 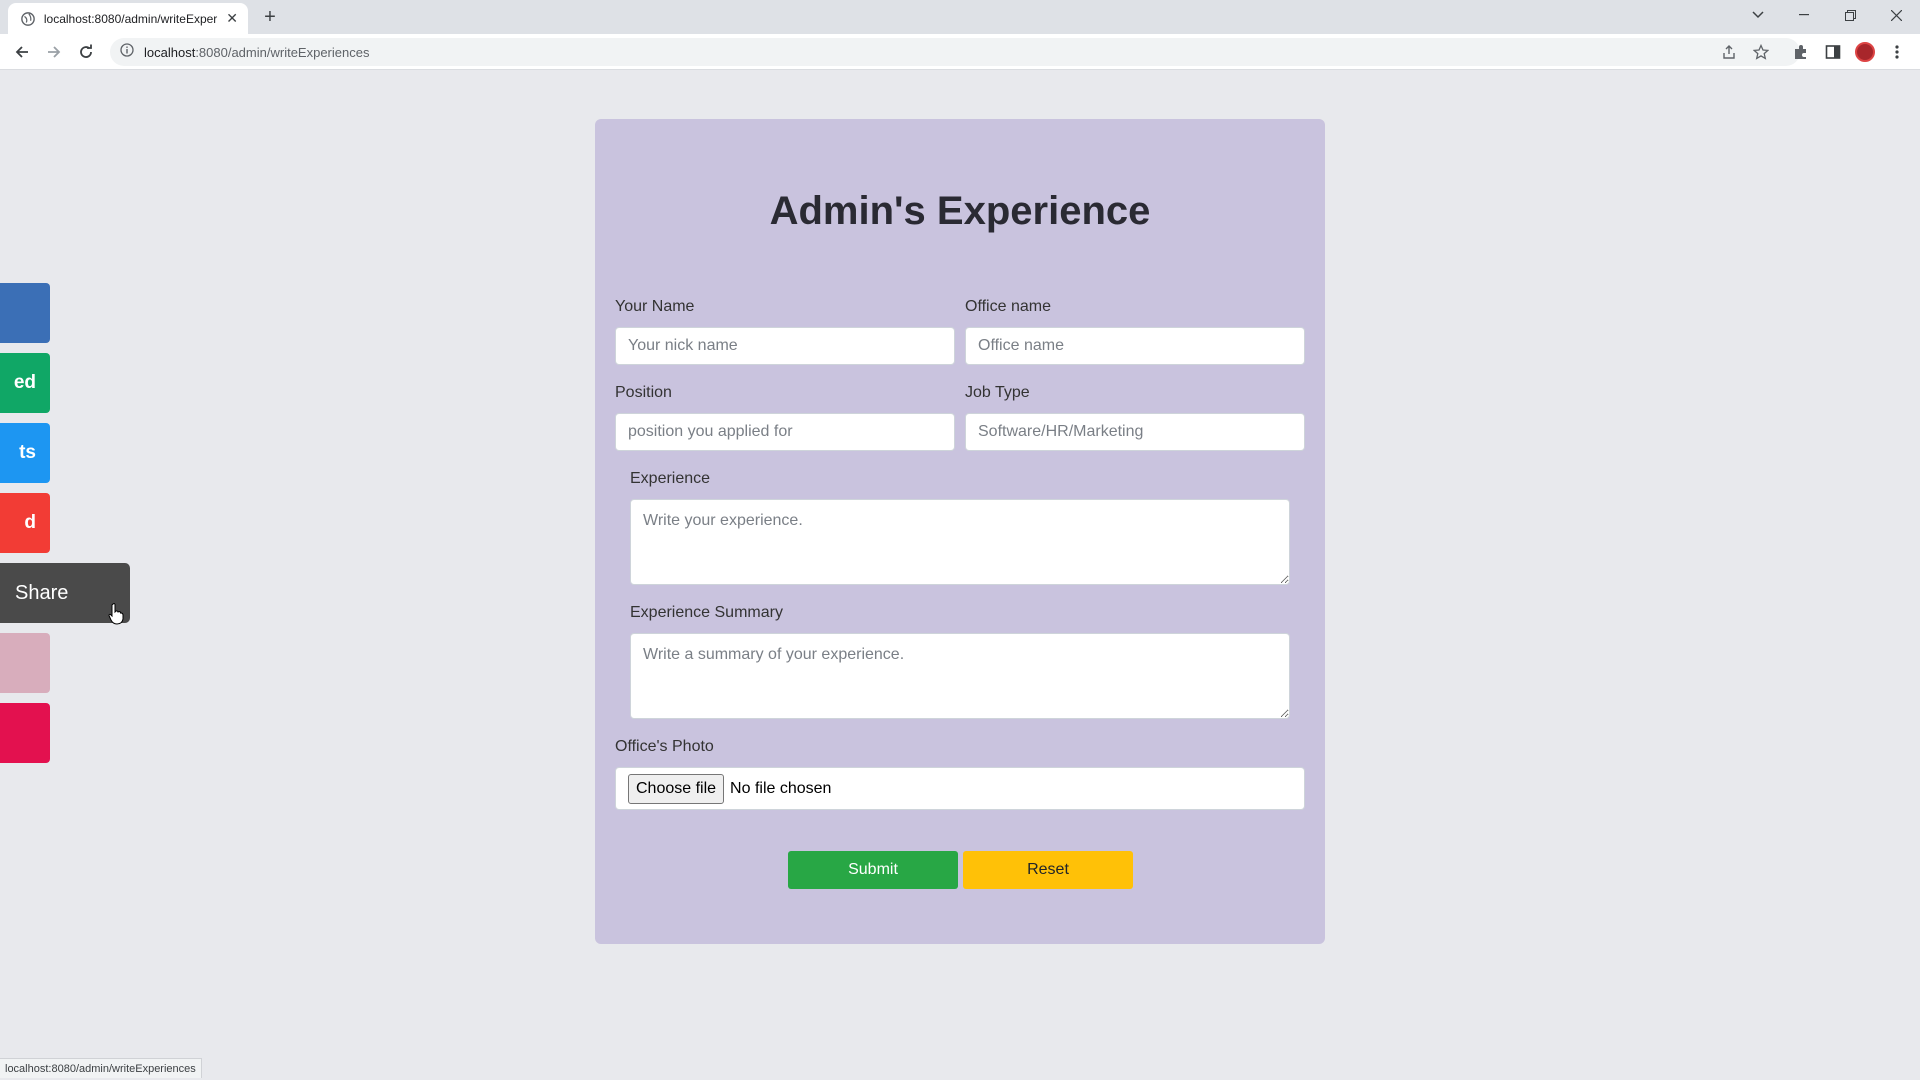 I want to click on share-button-red: d, so click(x=25, y=523).